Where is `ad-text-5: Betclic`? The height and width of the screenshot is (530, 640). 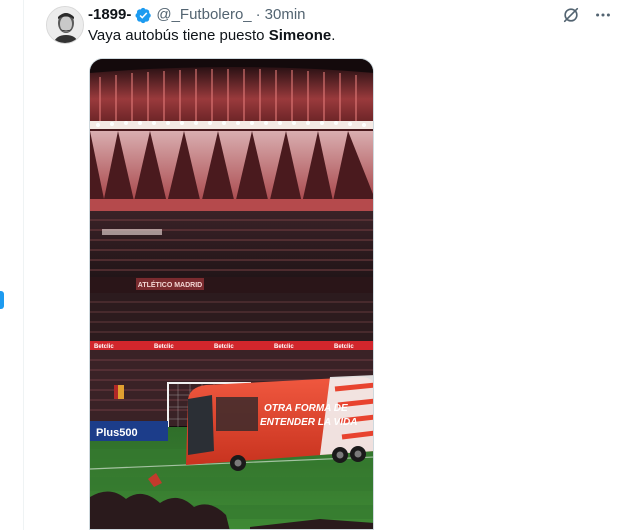 ad-text-5: Betclic is located at coordinates (344, 347).